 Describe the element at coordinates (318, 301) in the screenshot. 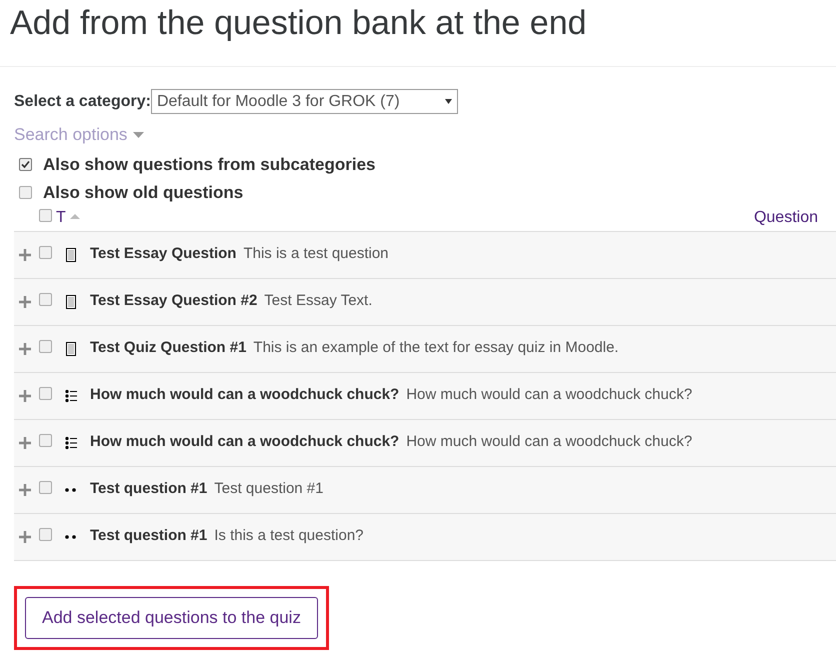

I see `question-text: Test Essay Text.` at that location.